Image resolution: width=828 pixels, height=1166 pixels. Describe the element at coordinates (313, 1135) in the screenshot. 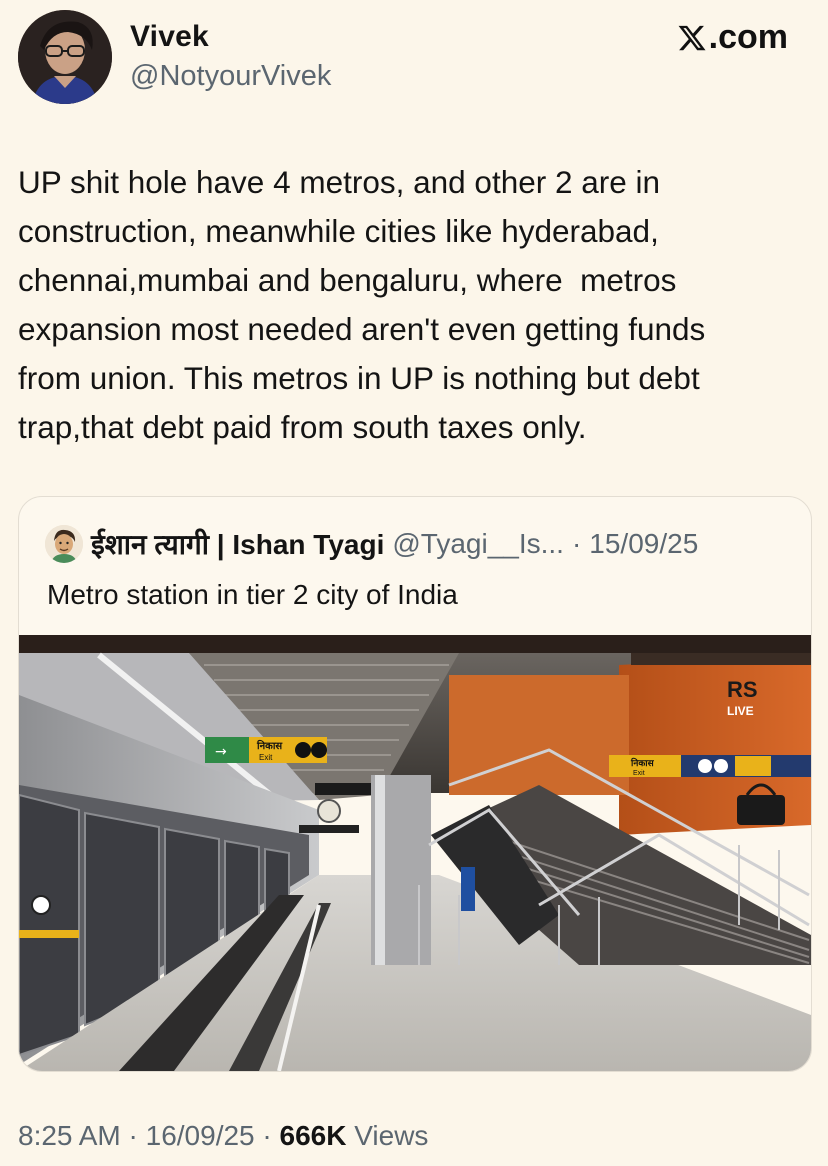

I see `views-count: 666K` at that location.